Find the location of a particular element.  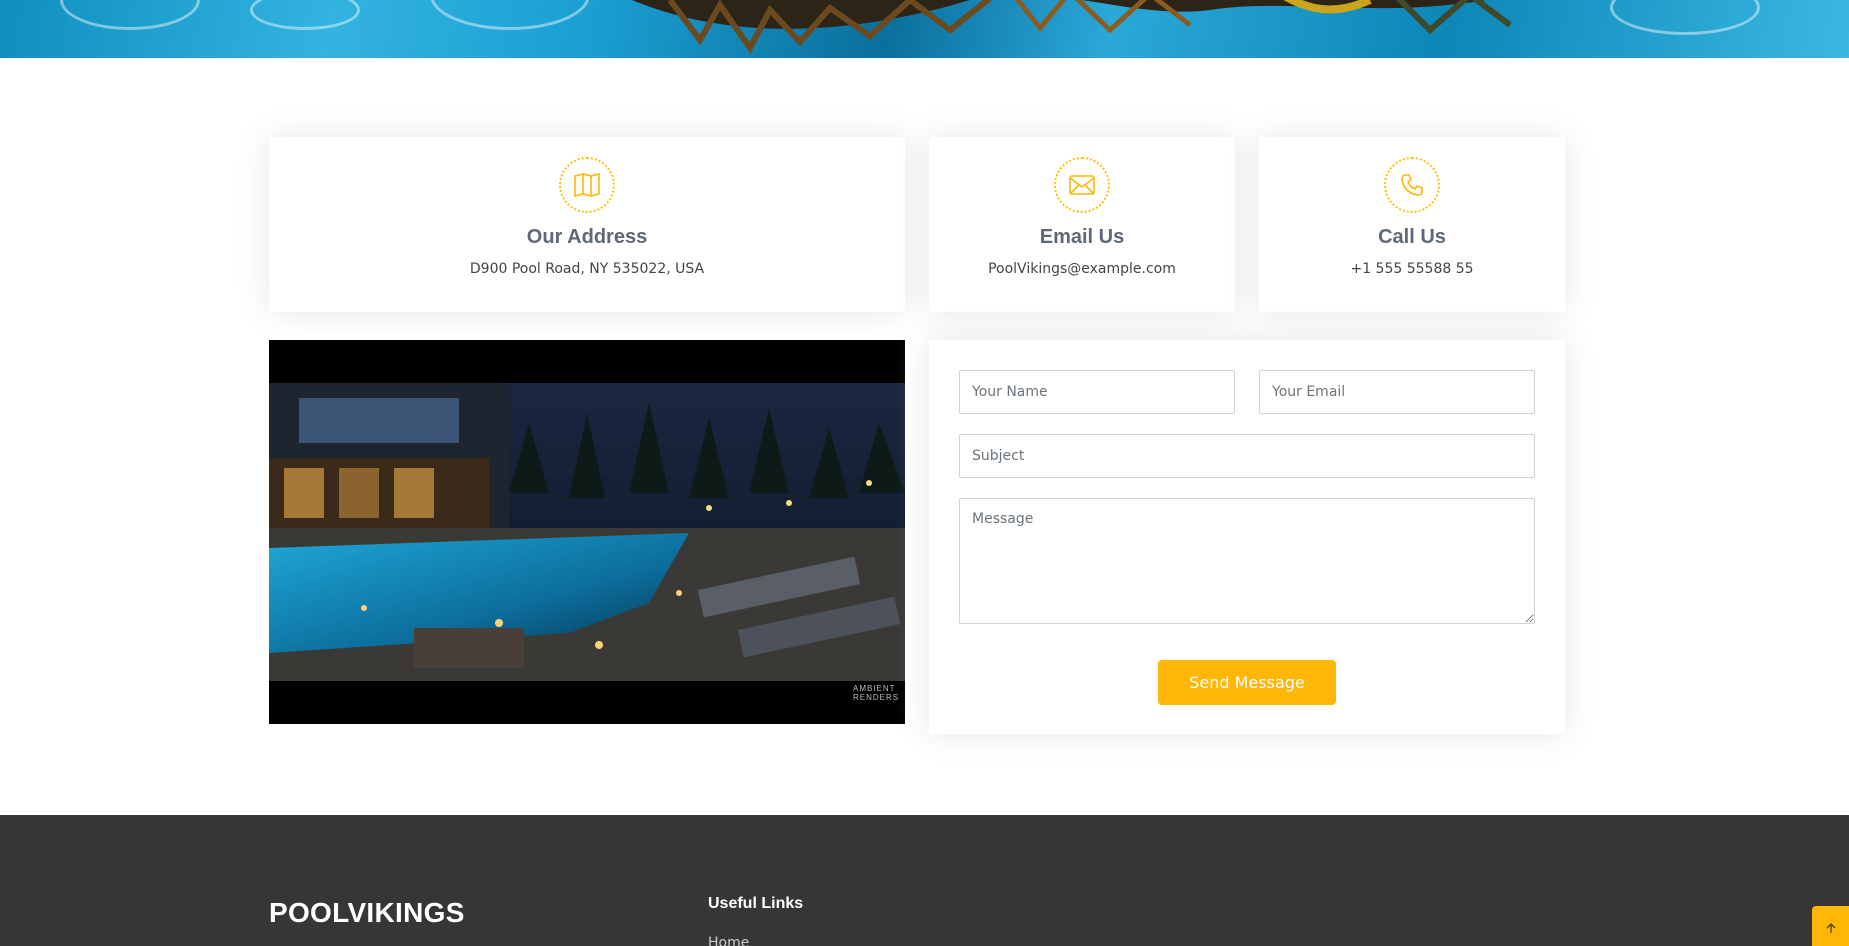

address-title: Our Address is located at coordinates (587, 237).